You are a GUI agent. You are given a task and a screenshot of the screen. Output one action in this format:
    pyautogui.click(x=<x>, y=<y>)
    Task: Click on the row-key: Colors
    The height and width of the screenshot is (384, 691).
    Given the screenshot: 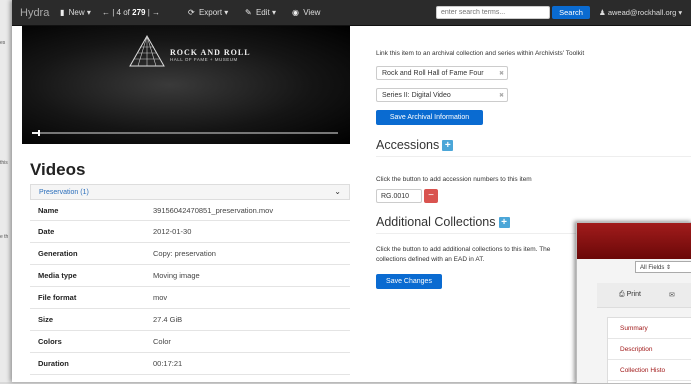 What is the action you would take?
    pyautogui.click(x=87, y=341)
    